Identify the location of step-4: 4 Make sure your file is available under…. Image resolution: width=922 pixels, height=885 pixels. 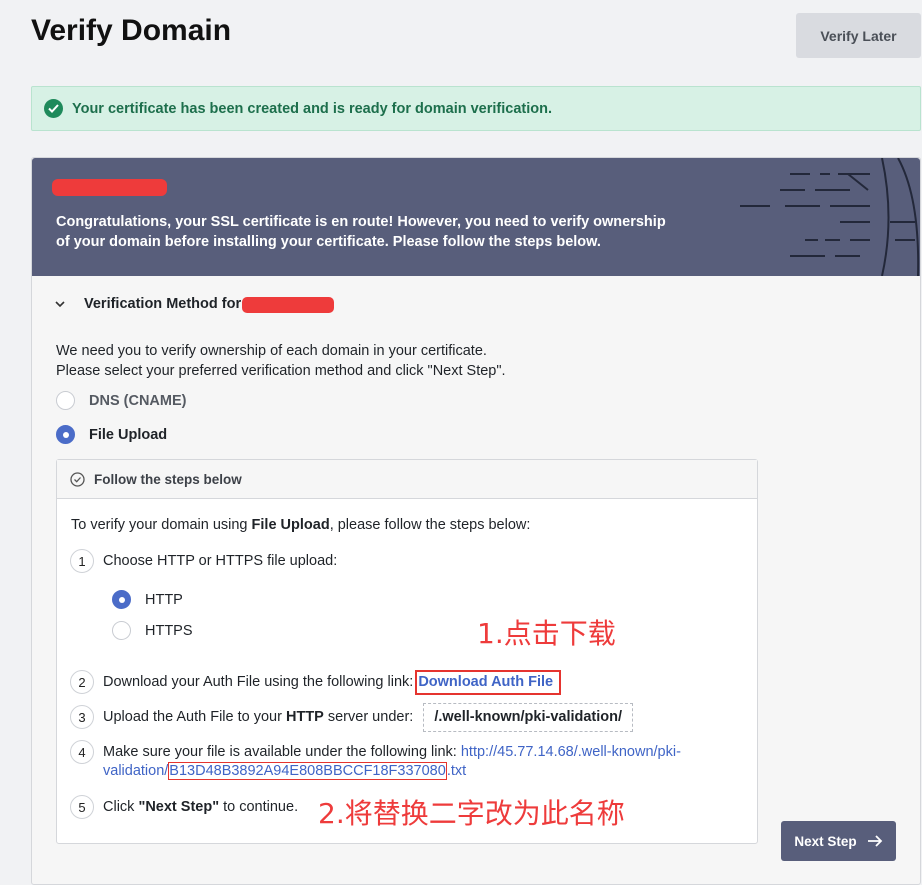
(405, 760).